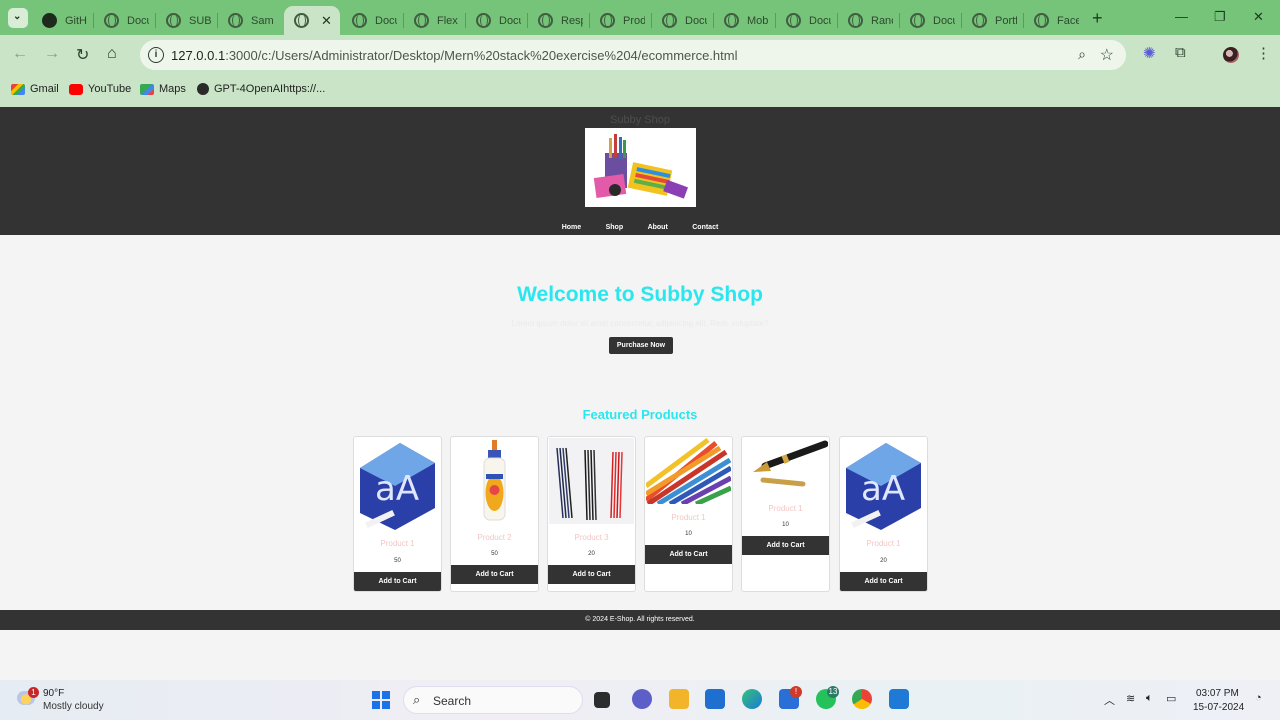  What do you see at coordinates (52, 54) in the screenshot?
I see `forward-arrow-icon: →` at bounding box center [52, 54].